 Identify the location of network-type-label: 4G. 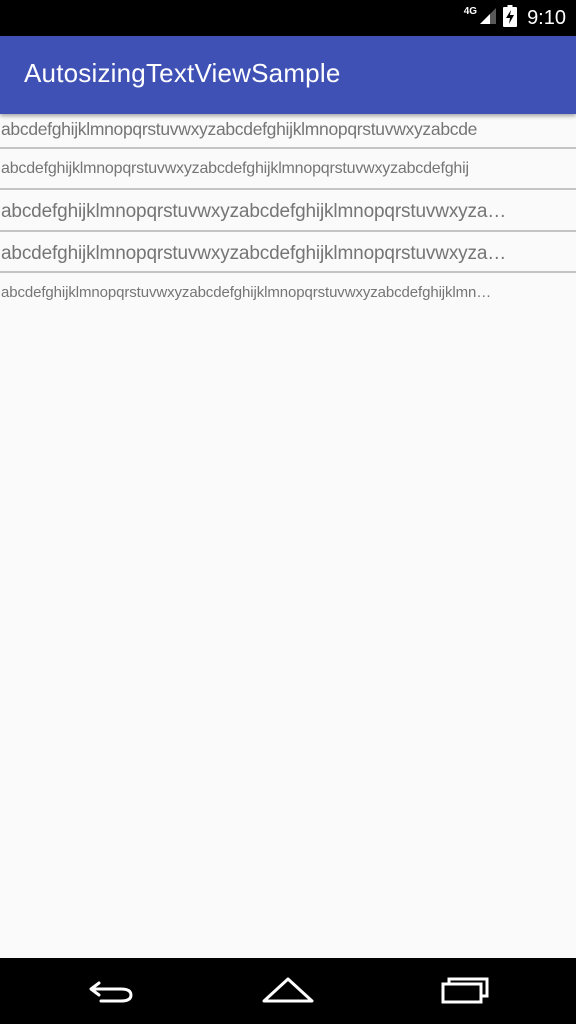
(470, 11).